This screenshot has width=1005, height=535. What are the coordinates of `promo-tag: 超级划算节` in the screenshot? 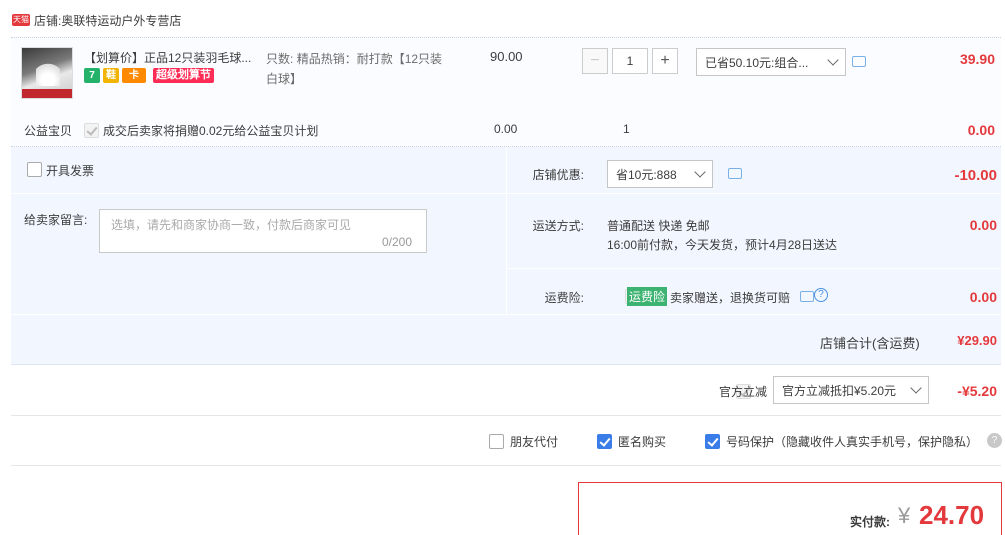 It's located at (183, 75).